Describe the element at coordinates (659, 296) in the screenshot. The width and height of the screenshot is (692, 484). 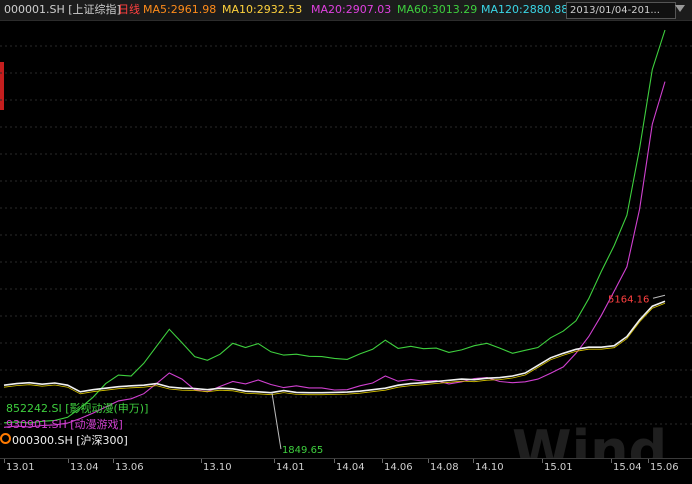
I see `max-value-pointer` at that location.